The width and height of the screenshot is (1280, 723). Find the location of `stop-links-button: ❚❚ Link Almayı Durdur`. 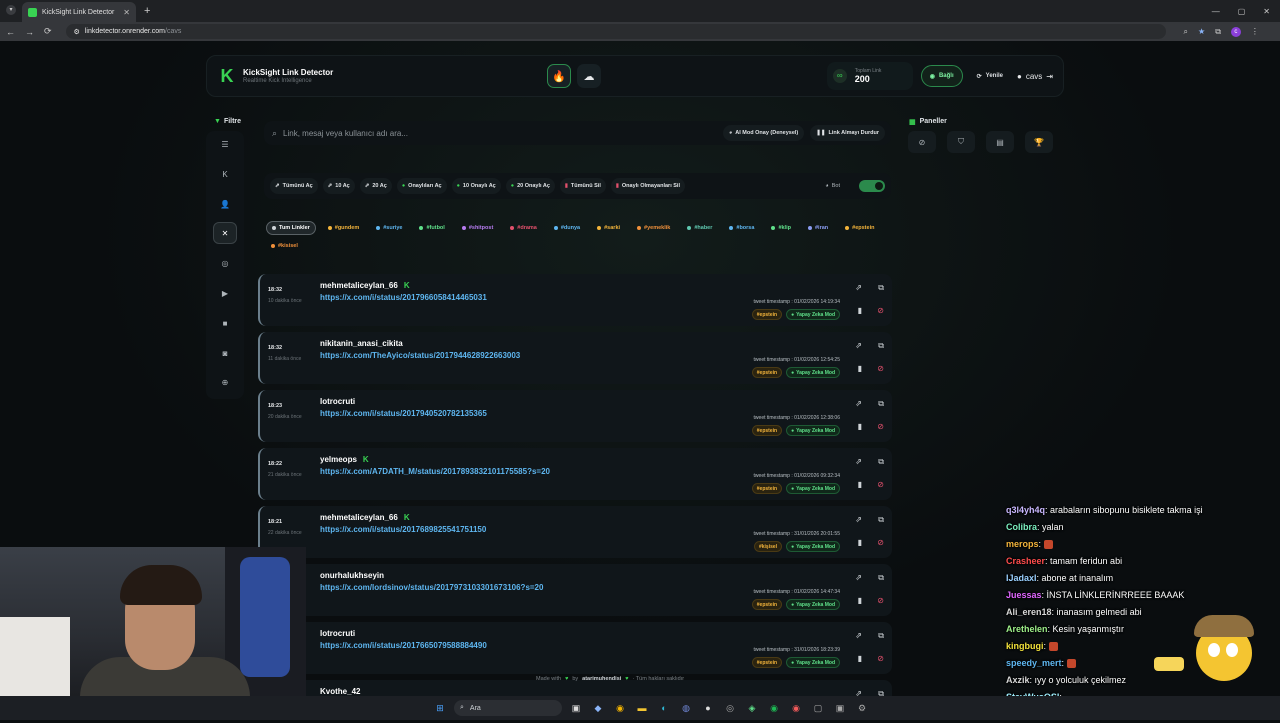

stop-links-button: ❚❚ Link Almayı Durdur is located at coordinates (847, 133).